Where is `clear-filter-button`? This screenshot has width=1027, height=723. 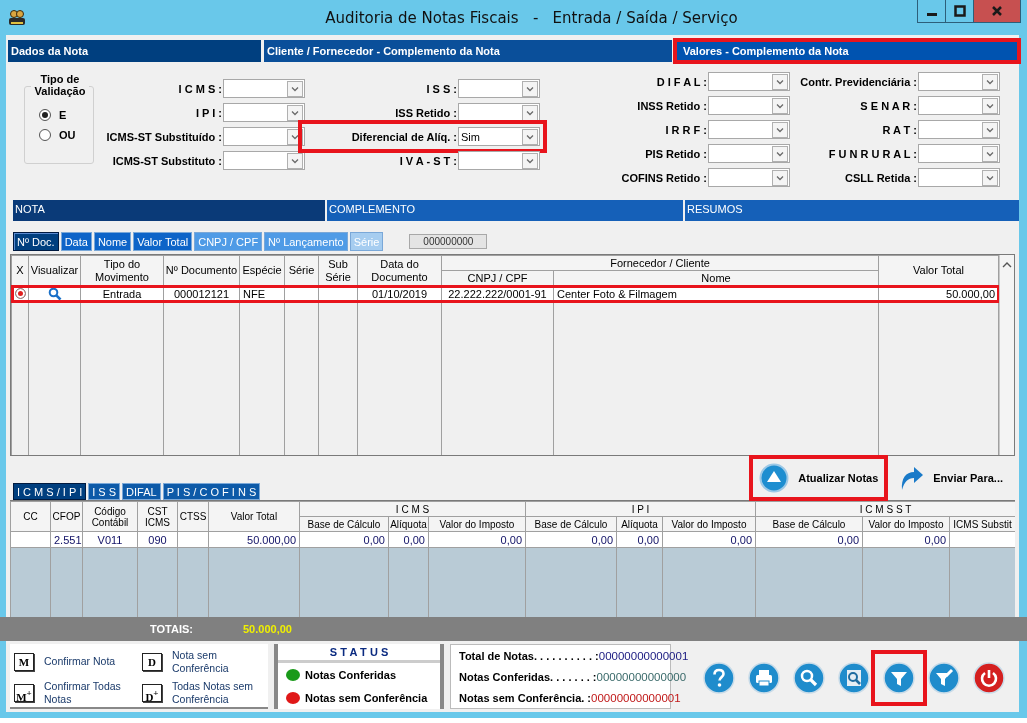 clear-filter-button is located at coordinates (944, 678).